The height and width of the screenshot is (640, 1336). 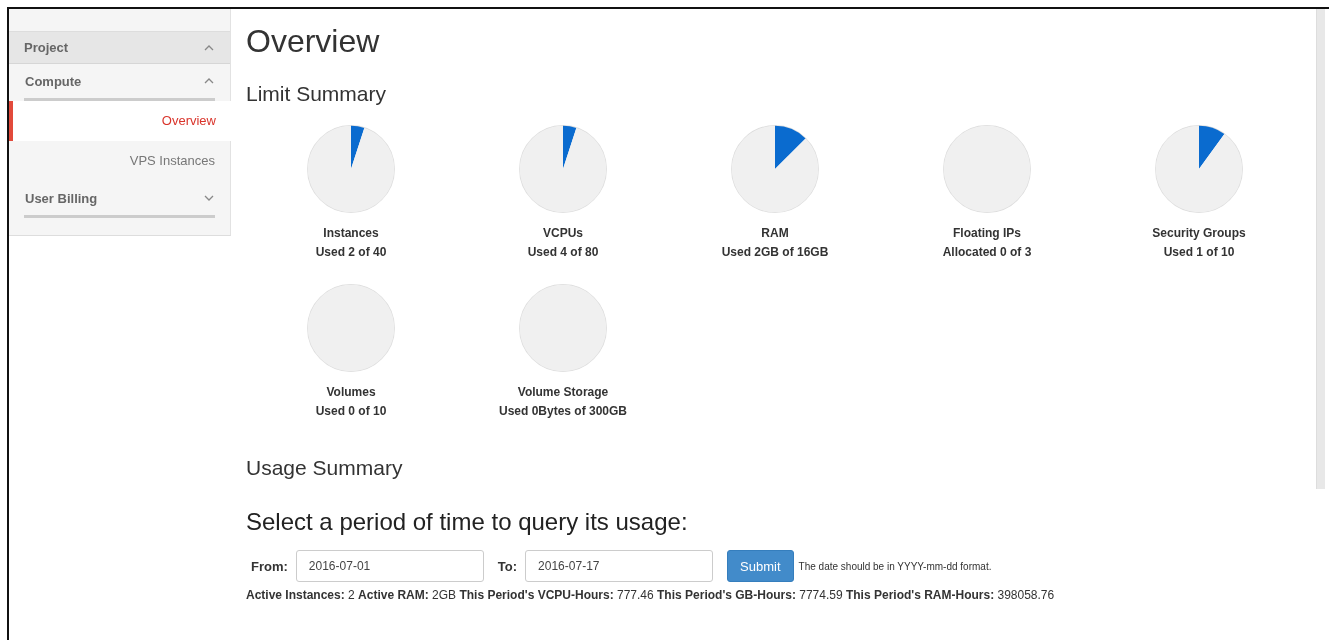 I want to click on limit-usage: Used 0Bytes of 300GB, so click(x=563, y=411).